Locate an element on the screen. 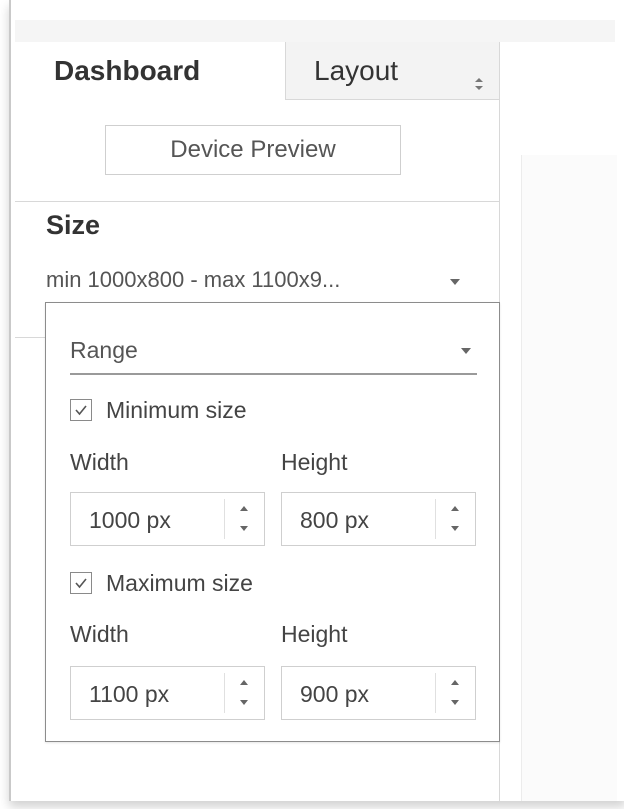  minimum-size-label: Minimum size is located at coordinates (176, 409).